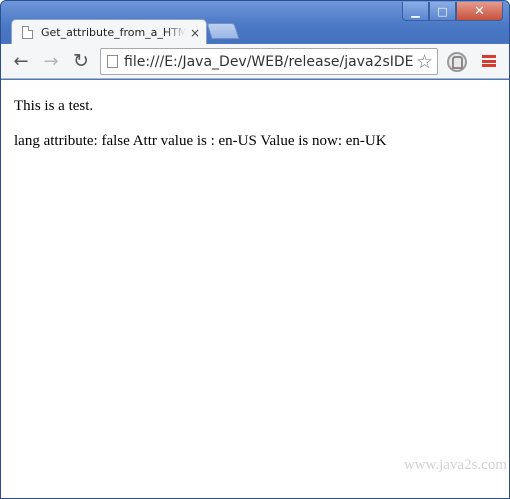  Describe the element at coordinates (424, 62) in the screenshot. I see `bookmark-star-icon: ☆` at that location.